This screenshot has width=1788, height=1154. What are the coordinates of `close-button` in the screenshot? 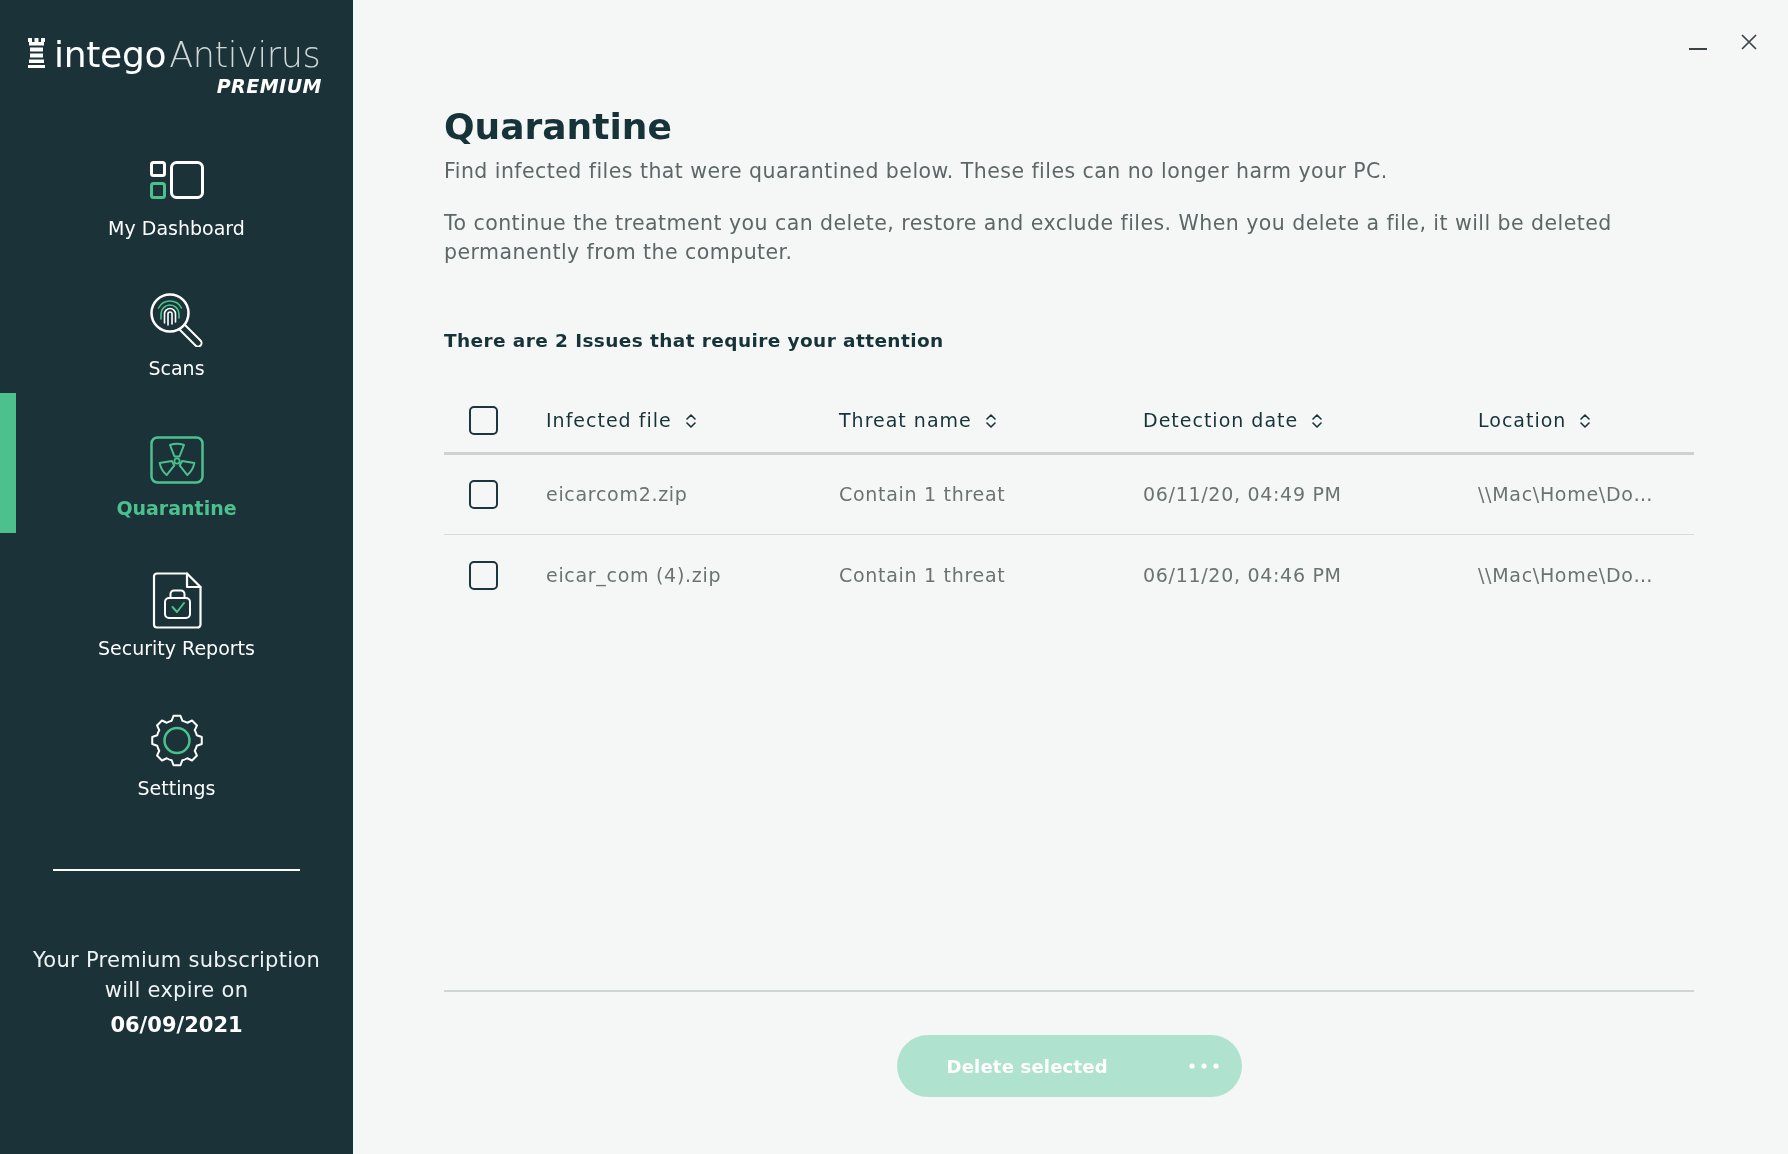 It's located at (1749, 42).